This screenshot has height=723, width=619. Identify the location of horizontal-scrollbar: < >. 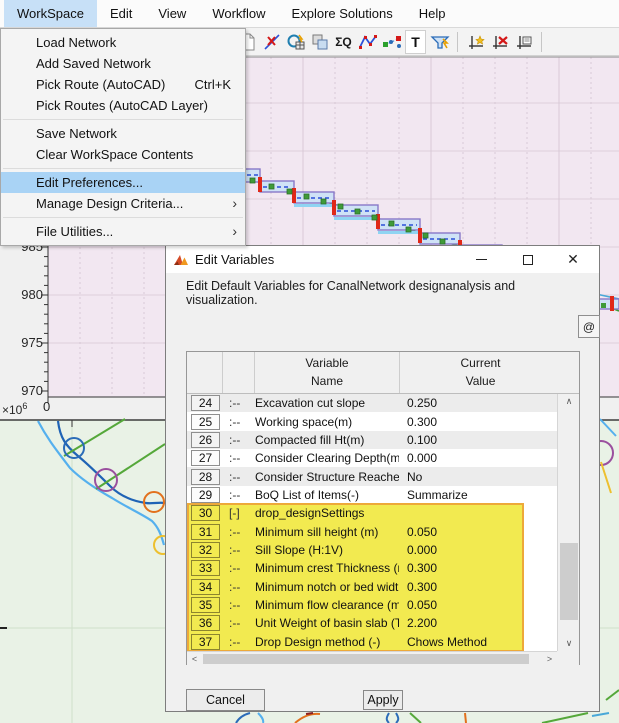
(372, 658).